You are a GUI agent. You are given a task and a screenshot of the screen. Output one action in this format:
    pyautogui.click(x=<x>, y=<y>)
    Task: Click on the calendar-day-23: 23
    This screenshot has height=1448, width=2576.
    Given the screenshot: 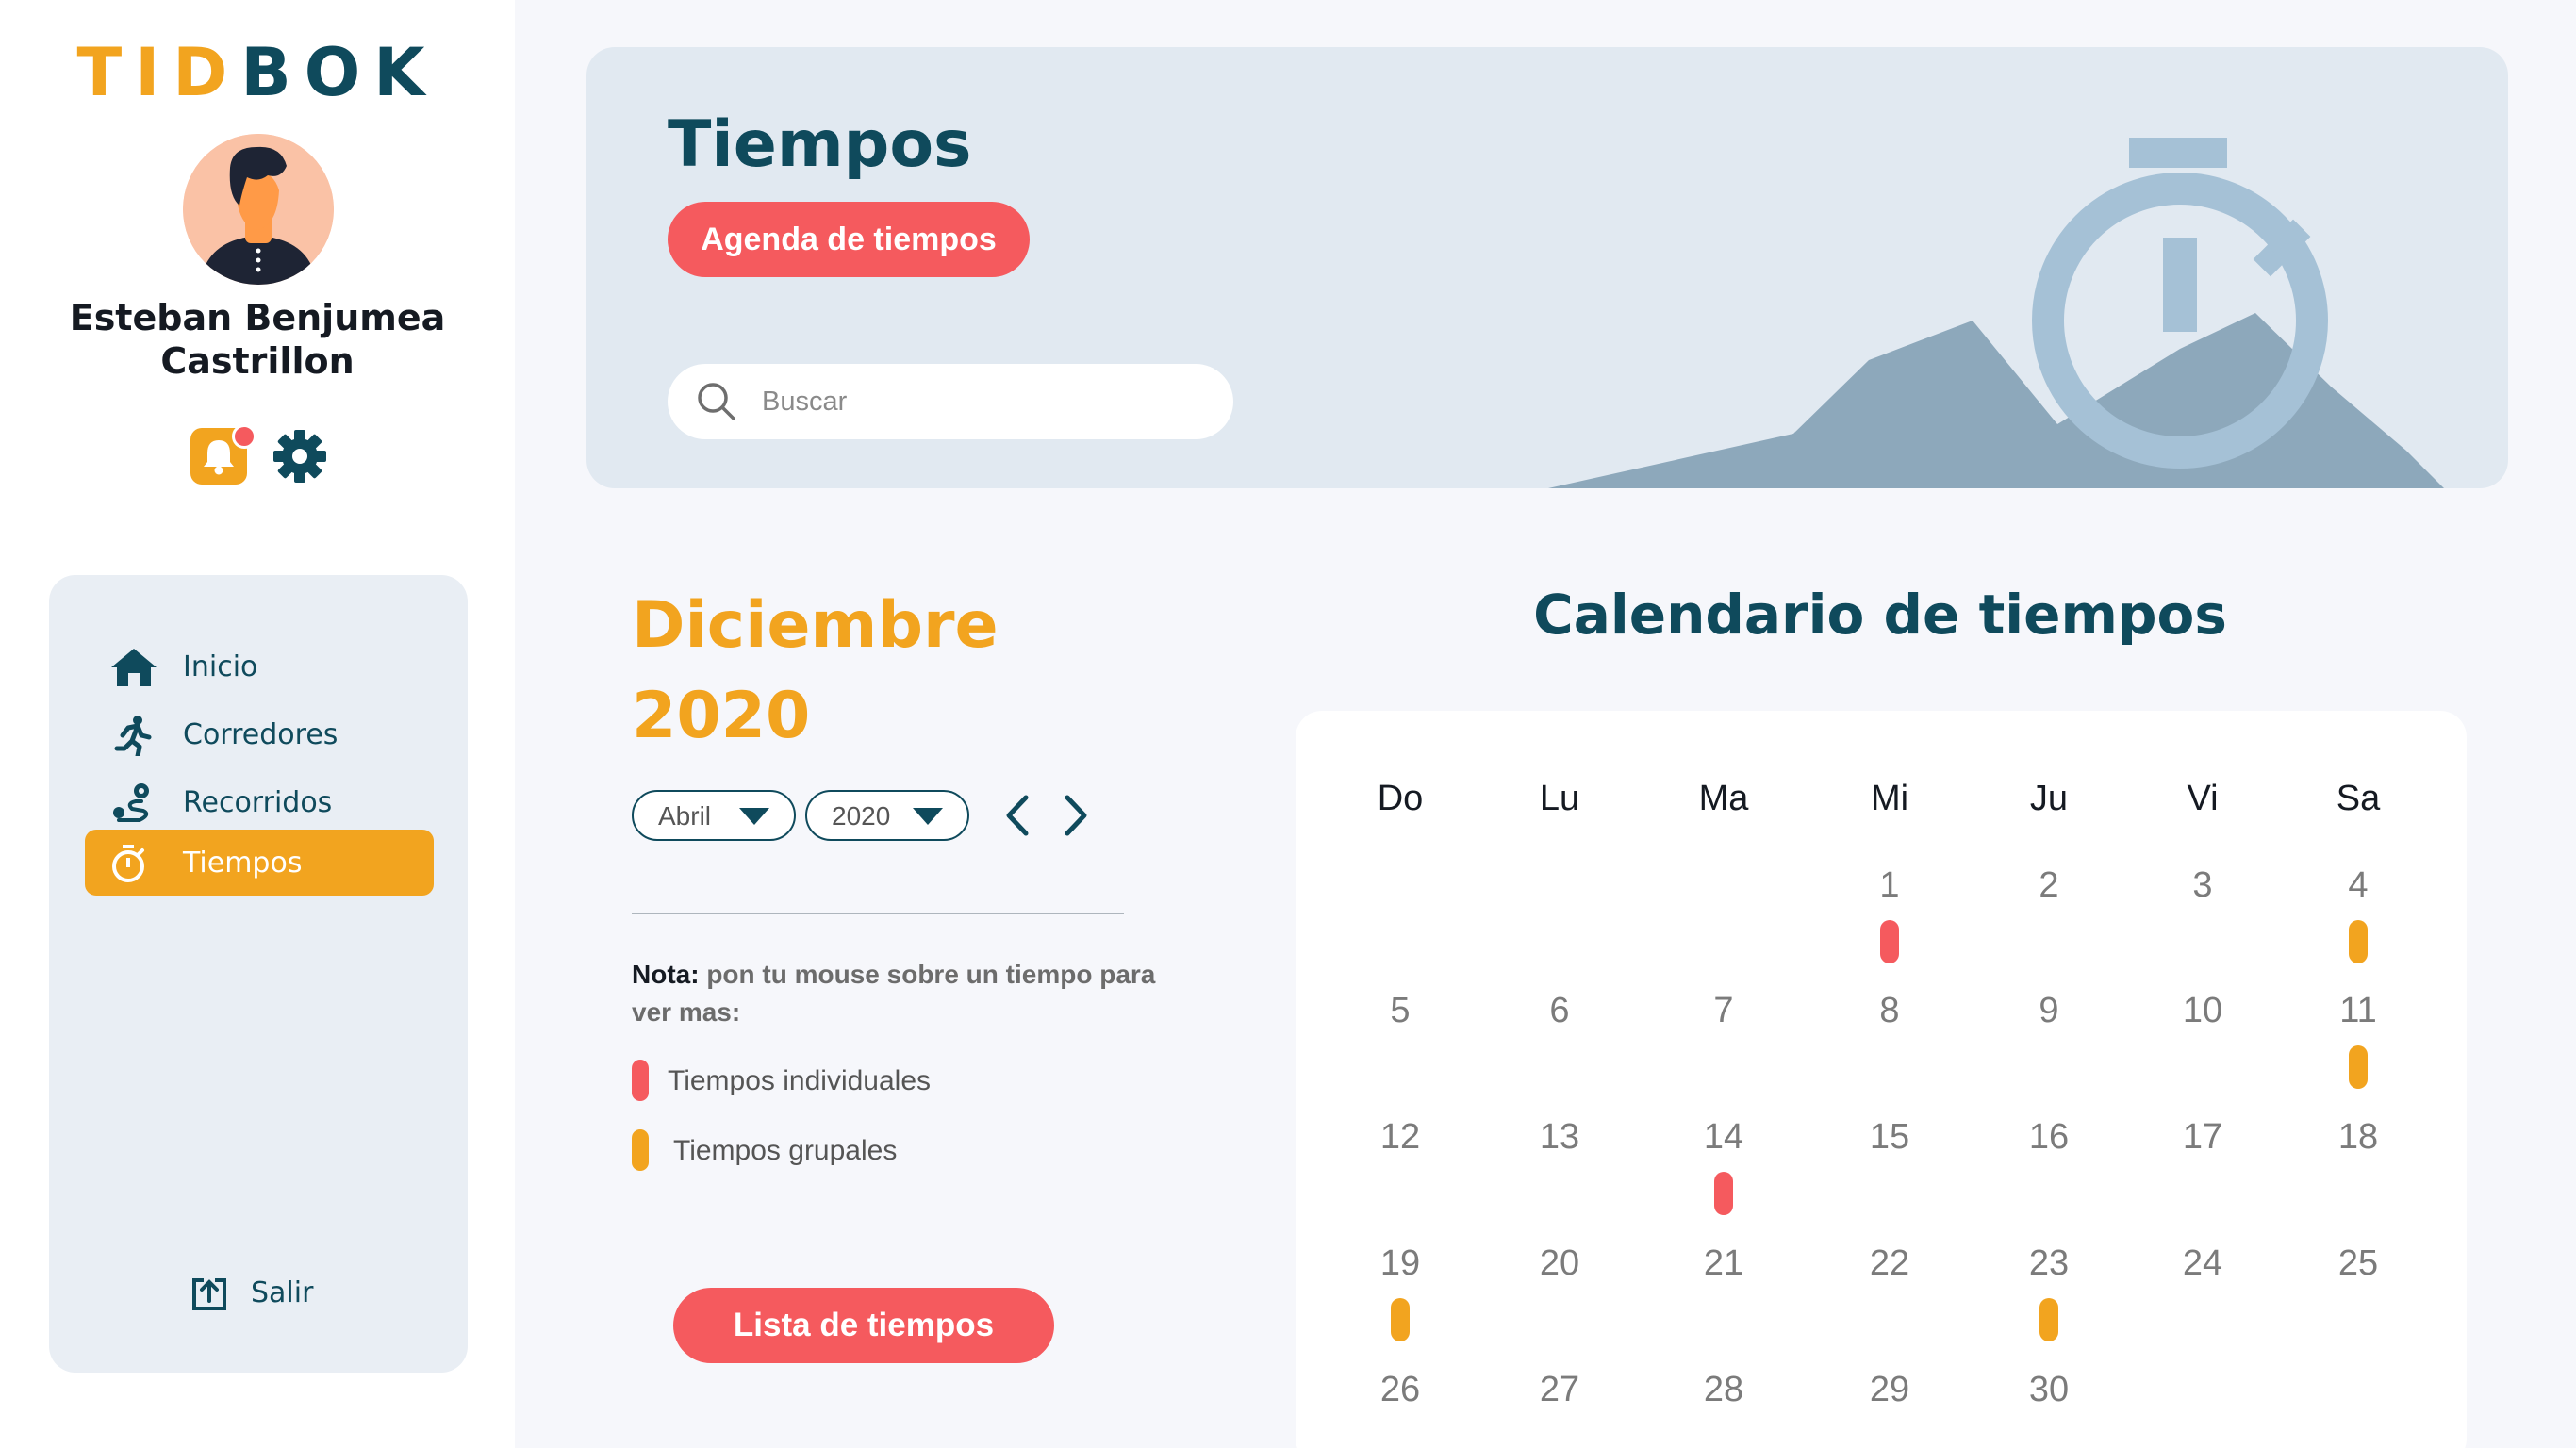 What is the action you would take?
    pyautogui.click(x=2049, y=1263)
    